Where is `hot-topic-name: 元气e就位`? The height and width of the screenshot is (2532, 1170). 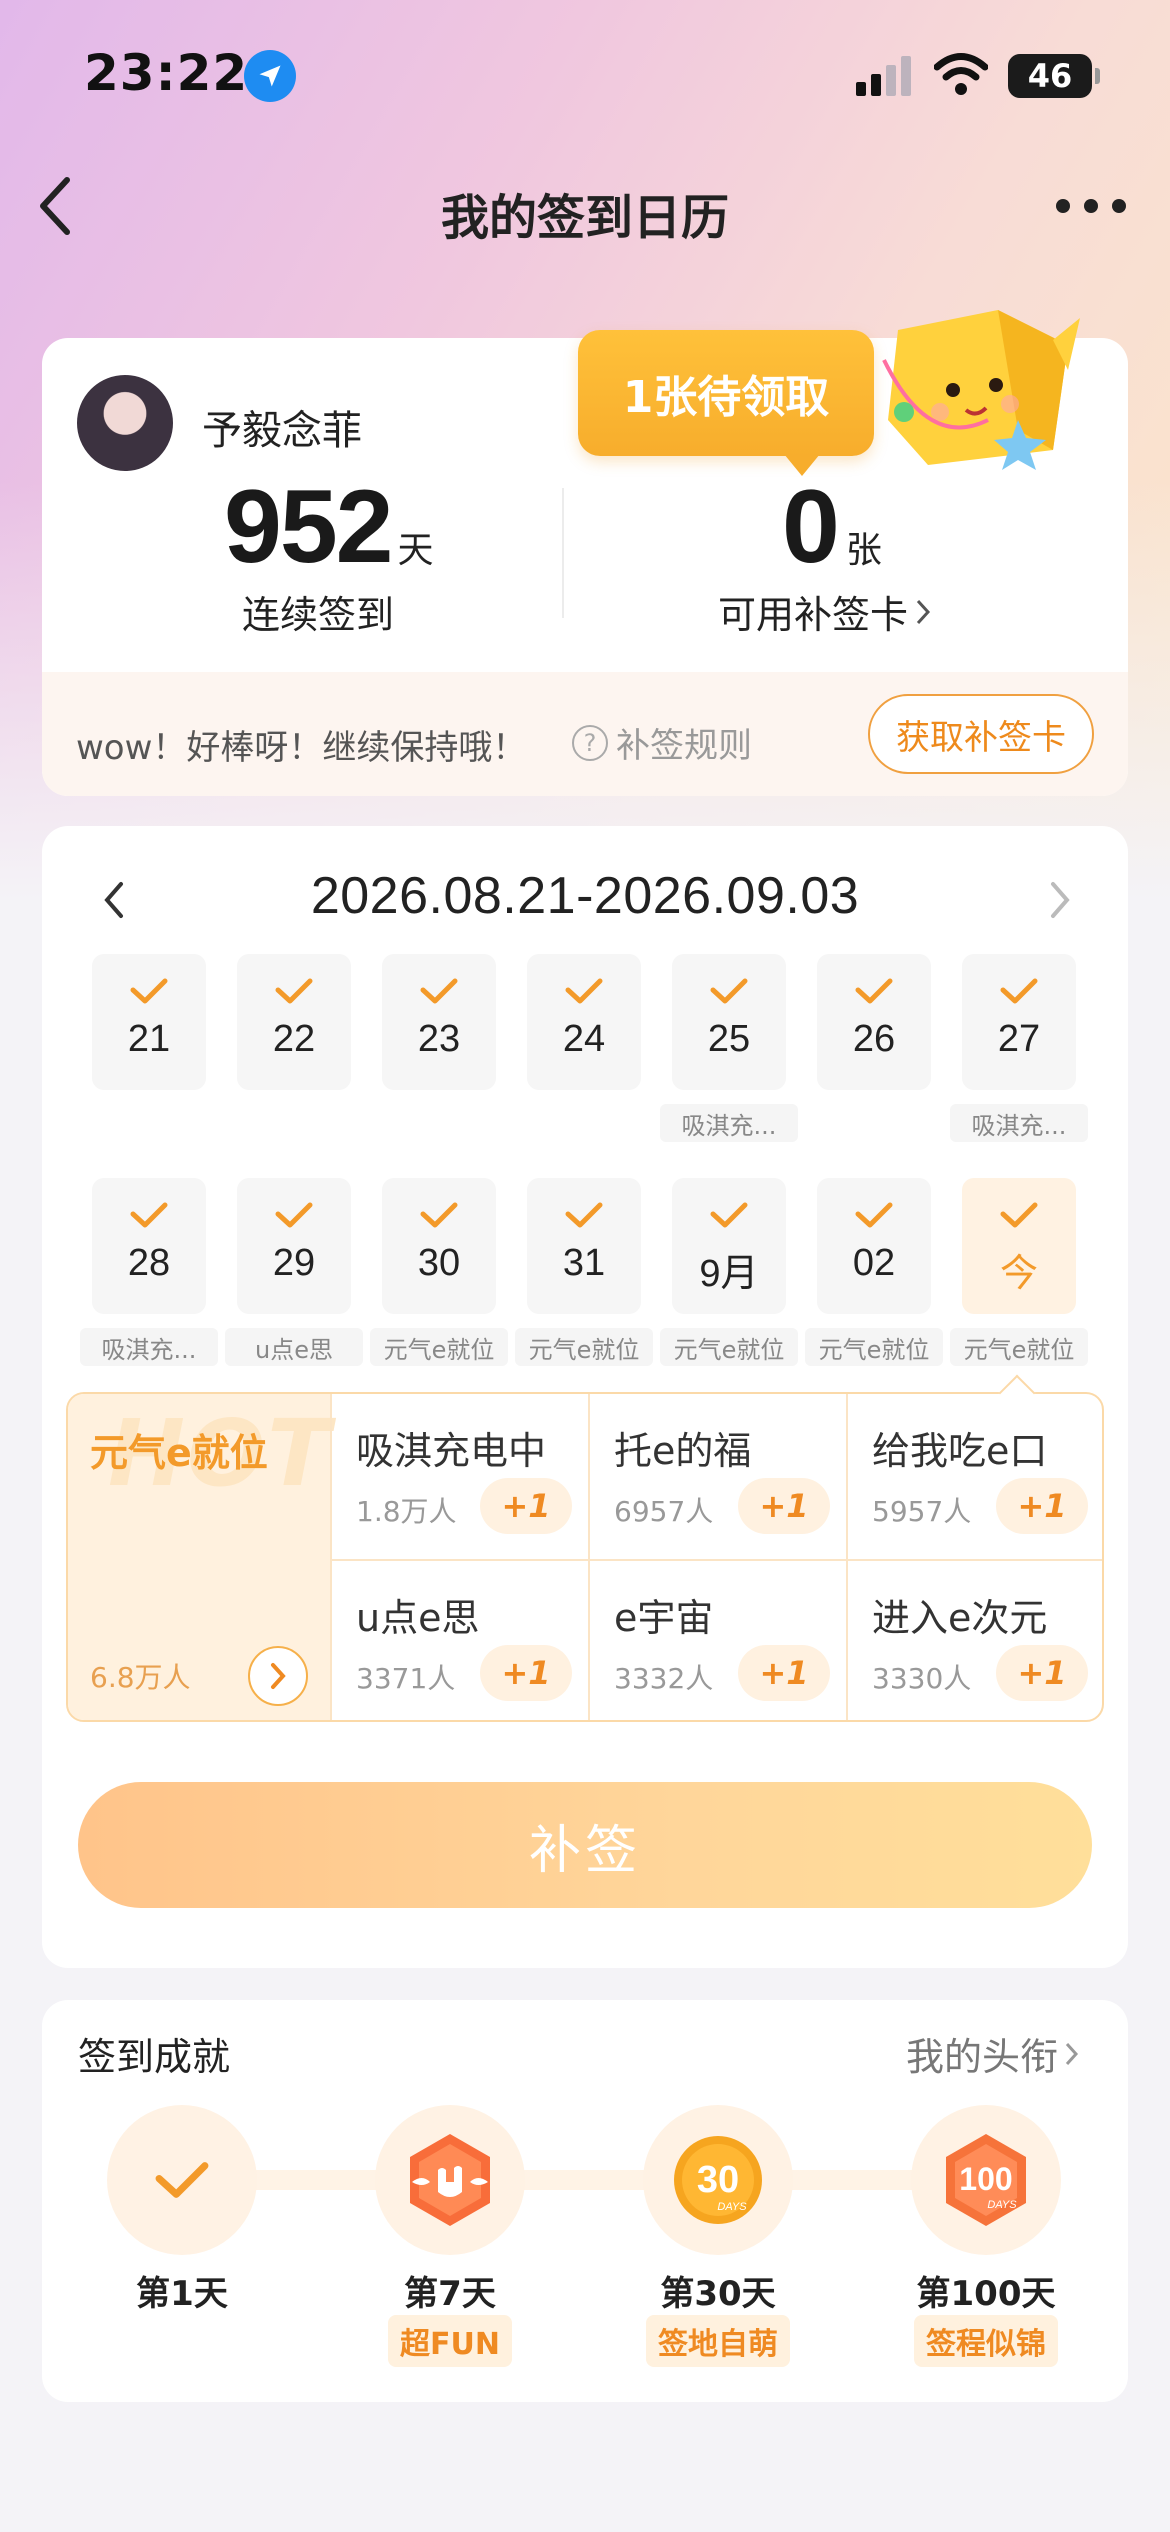 hot-topic-name: 元气e就位 is located at coordinates (179, 1453).